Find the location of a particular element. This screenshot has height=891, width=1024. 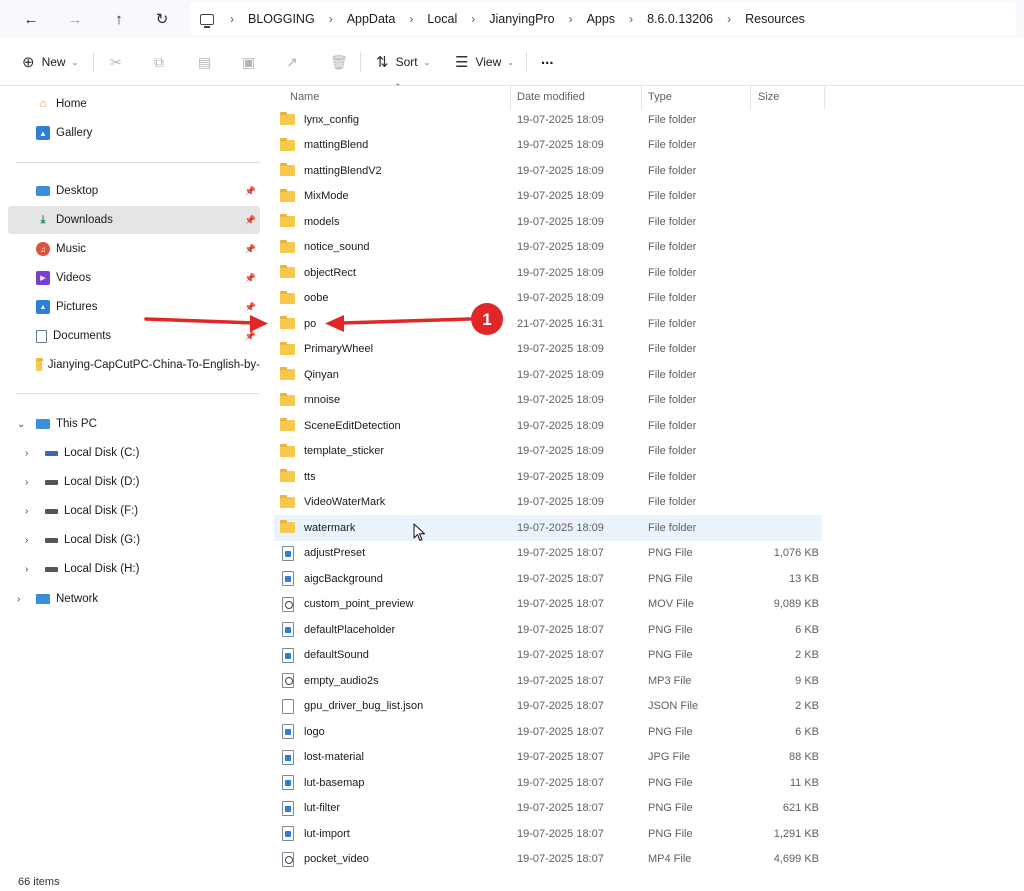

sidebar-item-drive-d: › Local Disk (D:) is located at coordinates (134, 482).